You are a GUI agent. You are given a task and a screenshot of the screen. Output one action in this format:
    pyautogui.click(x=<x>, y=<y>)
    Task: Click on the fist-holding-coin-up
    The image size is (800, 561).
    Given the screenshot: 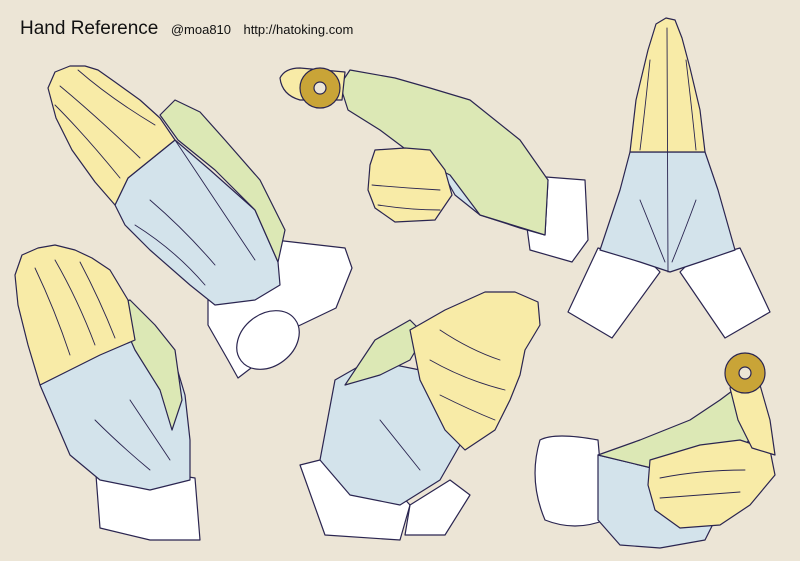 What is the action you would take?
    pyautogui.click(x=655, y=450)
    